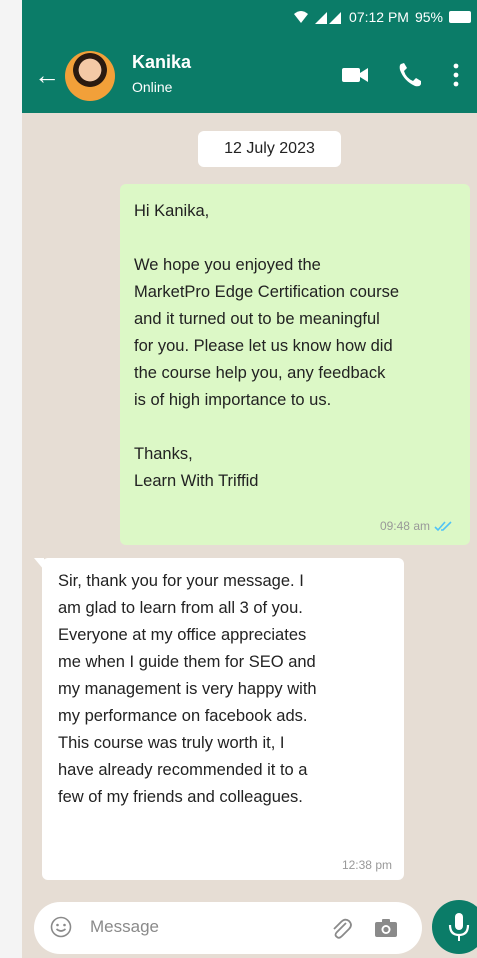 Image resolution: width=477 pixels, height=958 pixels. I want to click on contact-presence: Online, so click(152, 87).